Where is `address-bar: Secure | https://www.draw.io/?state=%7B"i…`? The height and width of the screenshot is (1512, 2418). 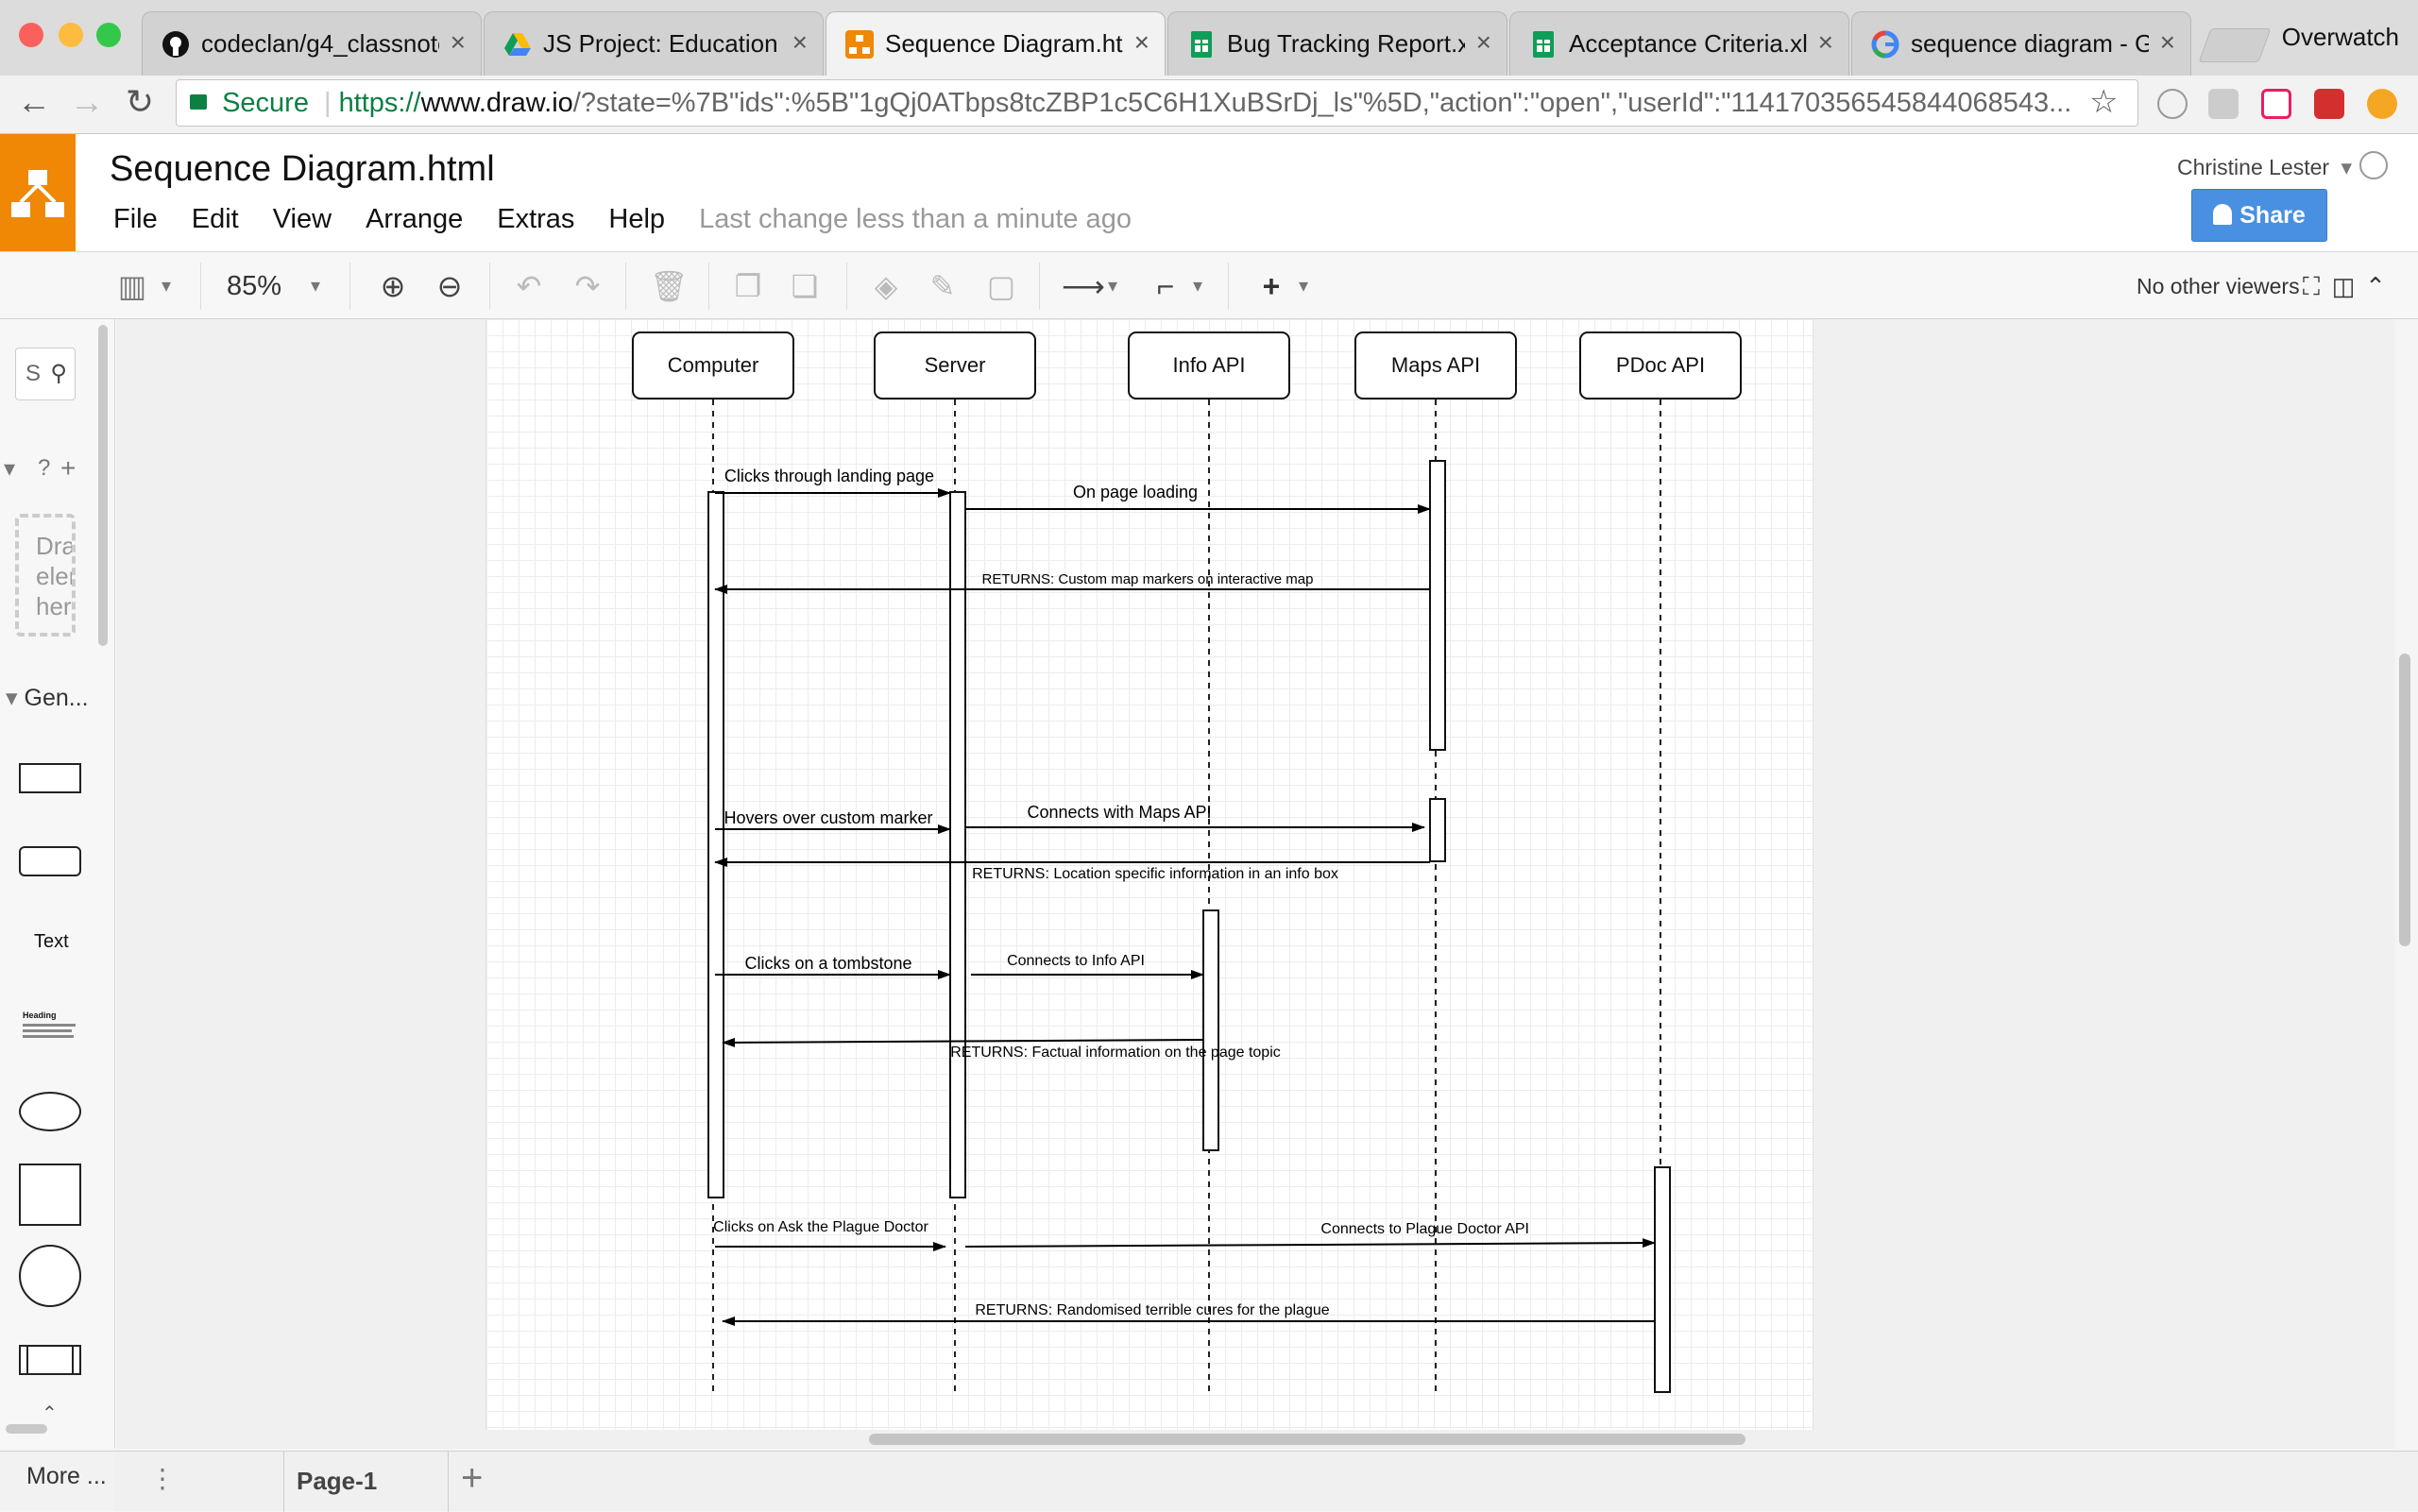
address-bar: Secure | https://www.draw.io/?state=%7B"i… is located at coordinates (1157, 103).